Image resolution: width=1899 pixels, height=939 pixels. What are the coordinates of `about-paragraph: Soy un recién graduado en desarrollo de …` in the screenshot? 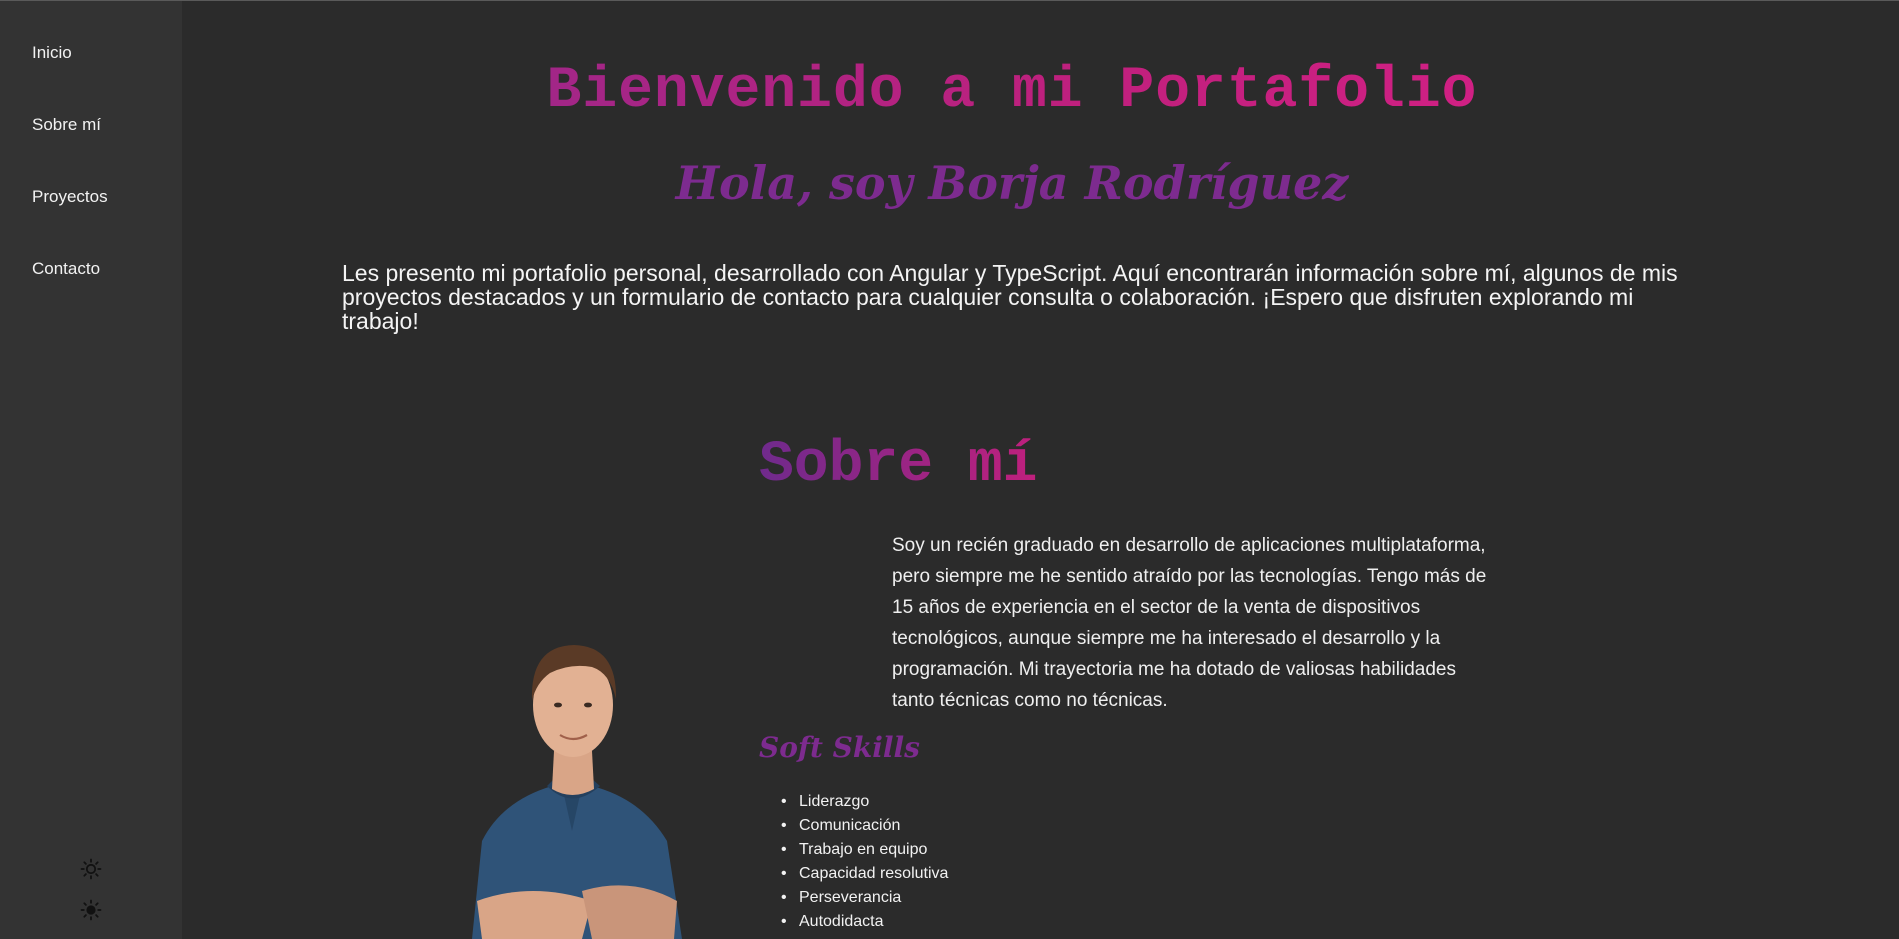 It's located at (1189, 623).